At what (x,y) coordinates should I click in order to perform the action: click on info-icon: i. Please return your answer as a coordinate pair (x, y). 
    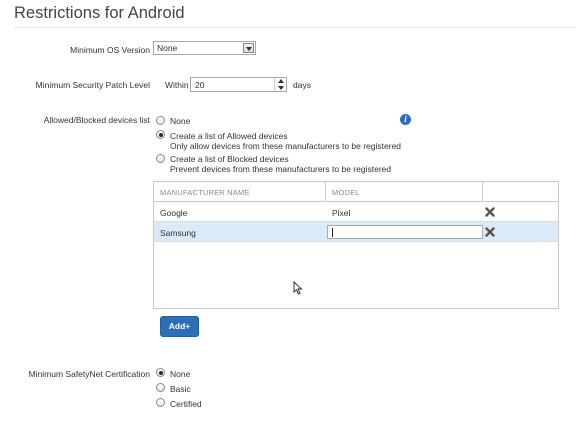
    Looking at the image, I should click on (405, 119).